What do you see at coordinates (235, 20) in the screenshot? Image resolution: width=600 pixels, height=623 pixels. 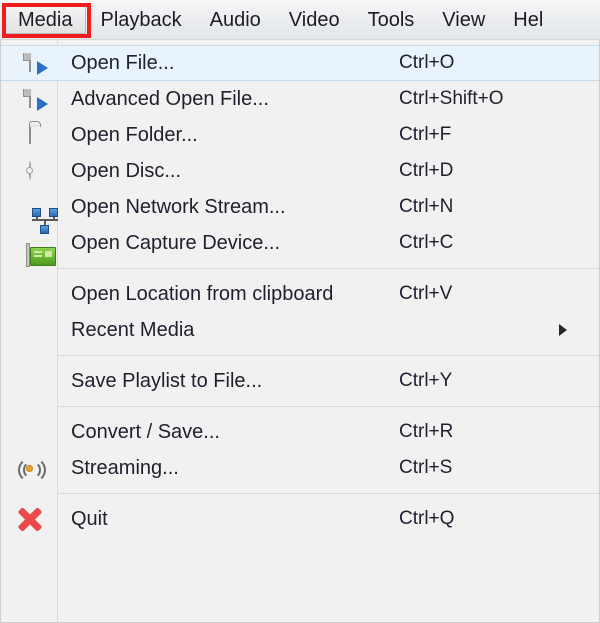 I see `menubar-item-audio: Audio` at bounding box center [235, 20].